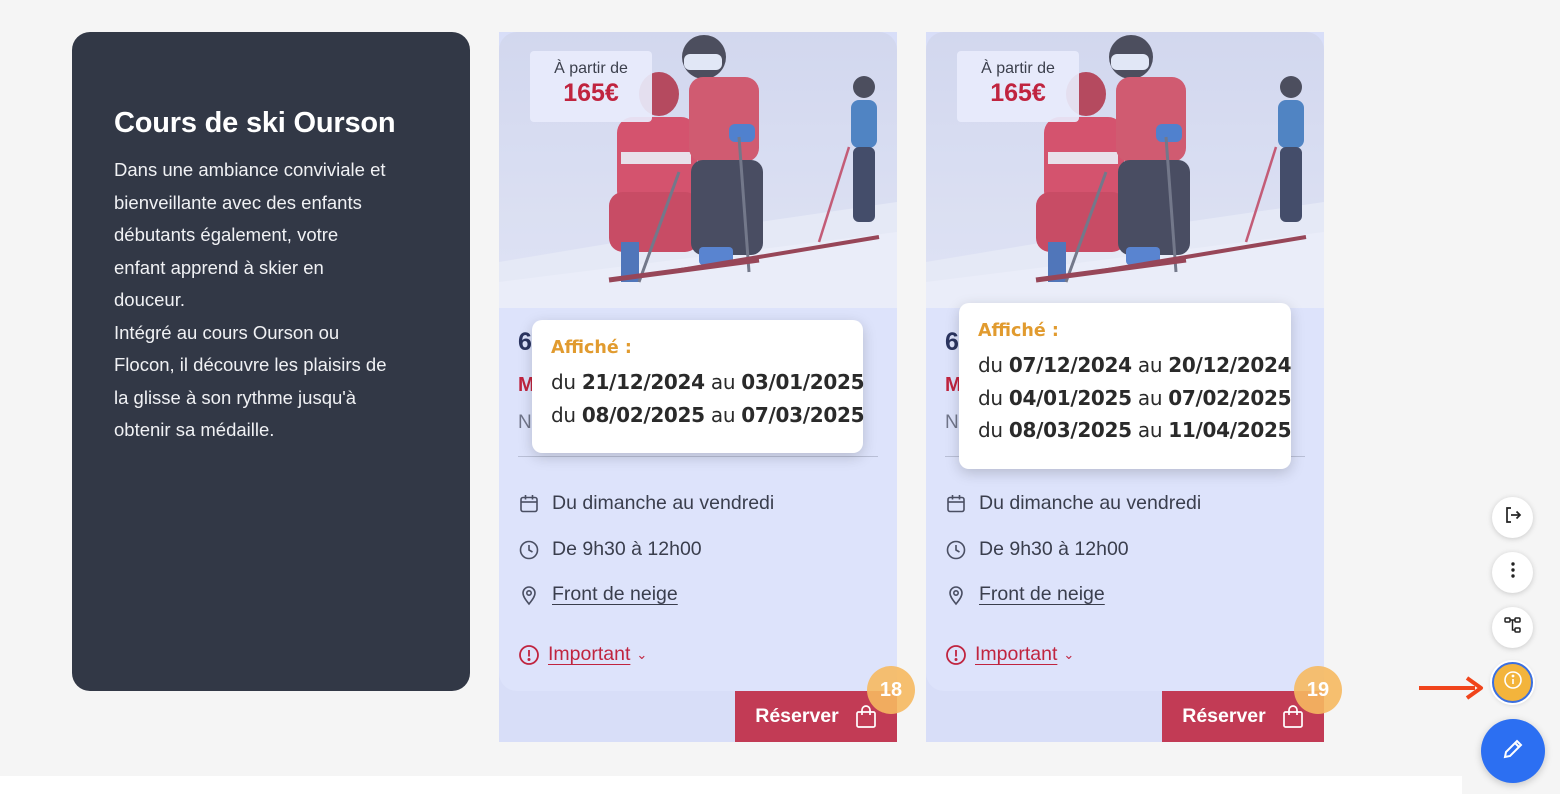 This screenshot has height=794, width=1560. I want to click on edit-pencil-icon, so click(1513, 751).